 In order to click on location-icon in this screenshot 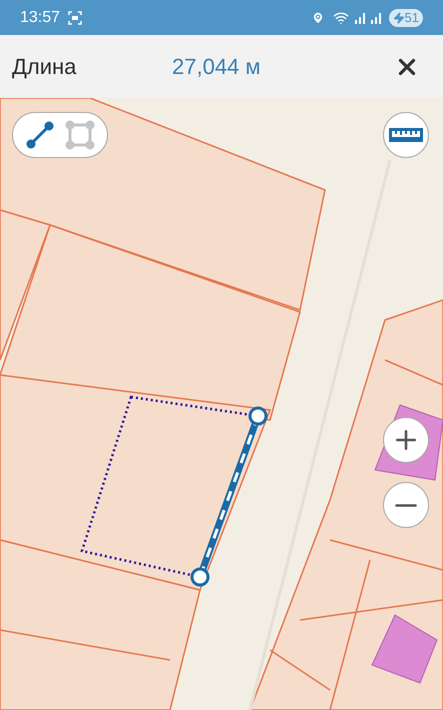, I will do `click(317, 17)`.